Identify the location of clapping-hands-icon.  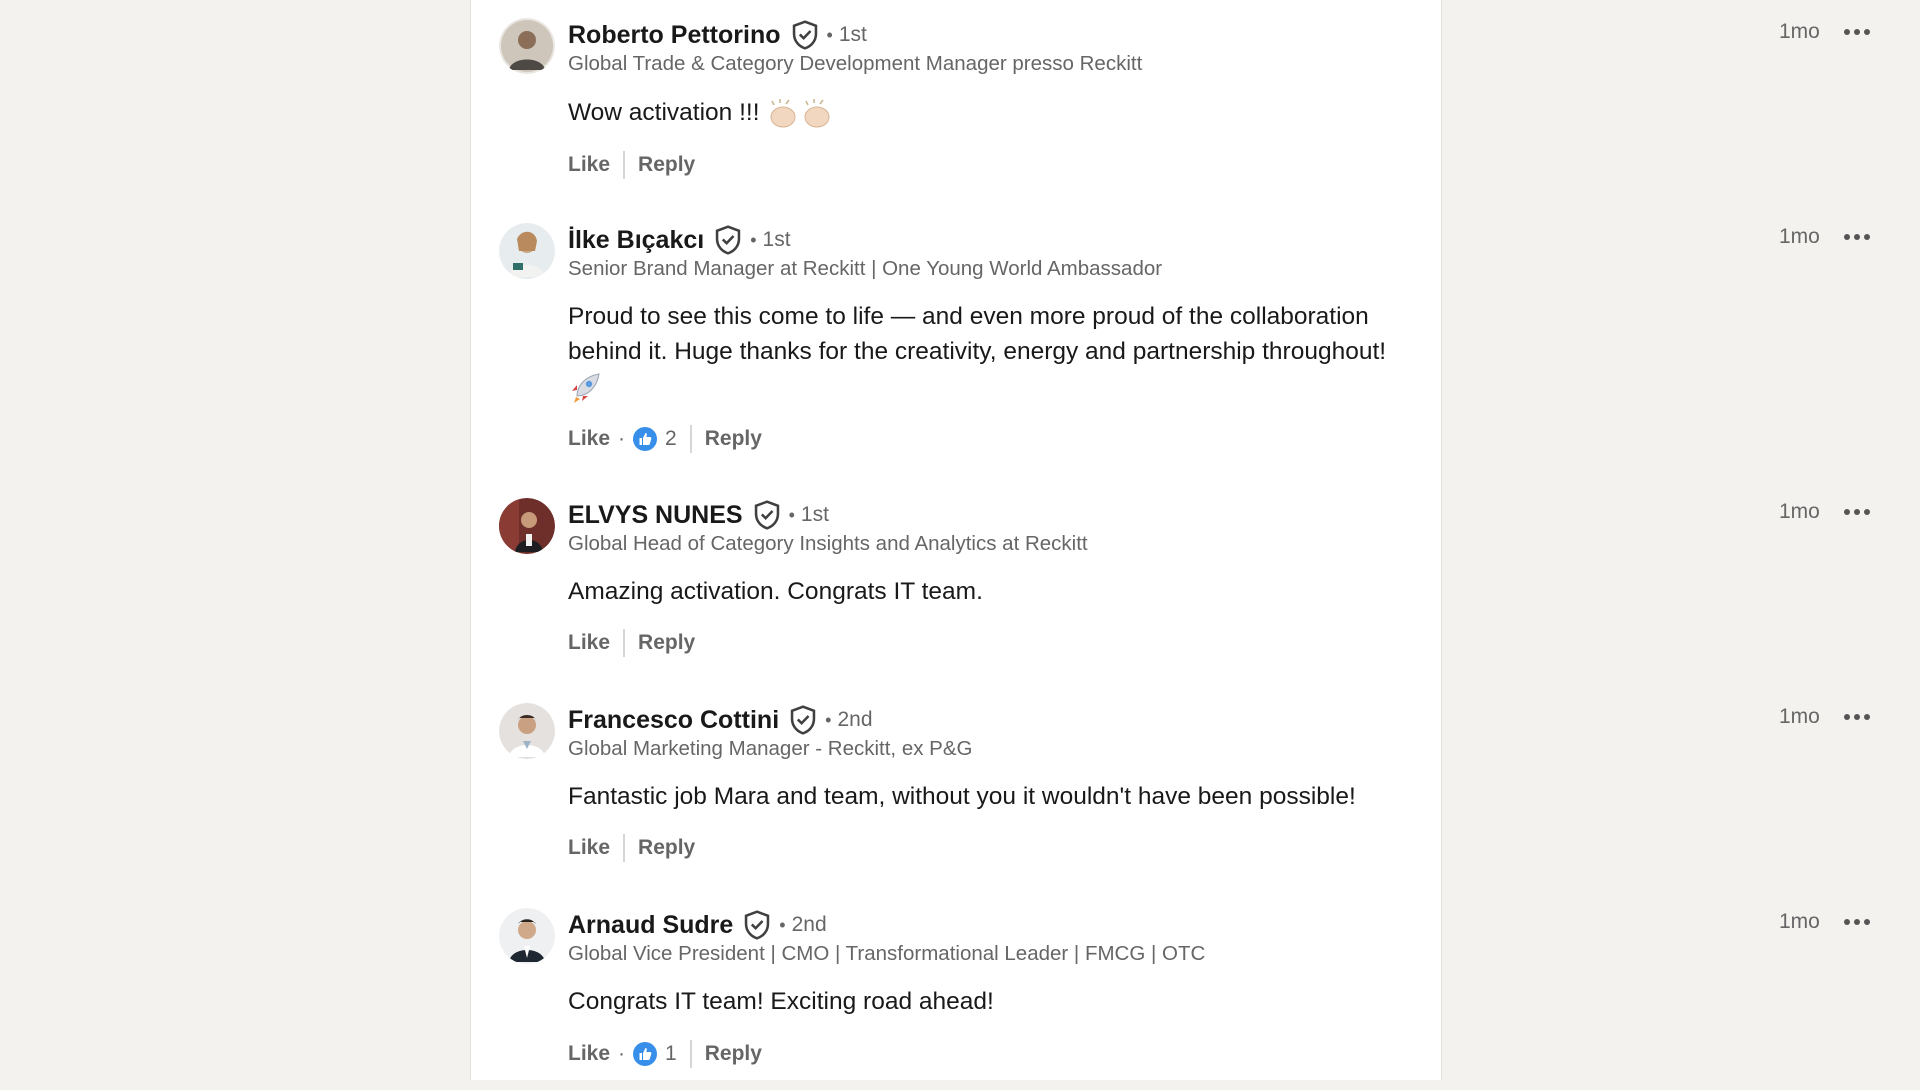
(800, 113).